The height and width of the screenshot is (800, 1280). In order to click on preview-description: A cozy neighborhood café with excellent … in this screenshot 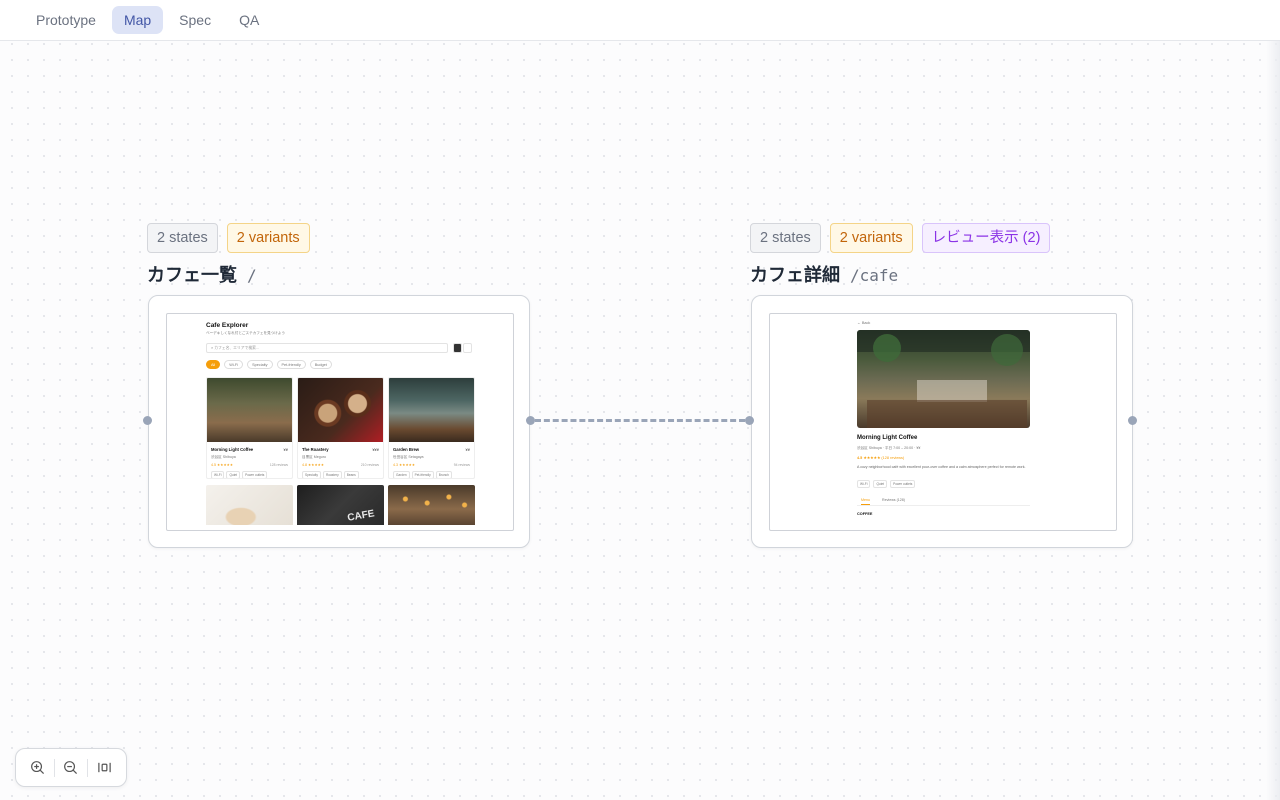, I will do `click(941, 467)`.